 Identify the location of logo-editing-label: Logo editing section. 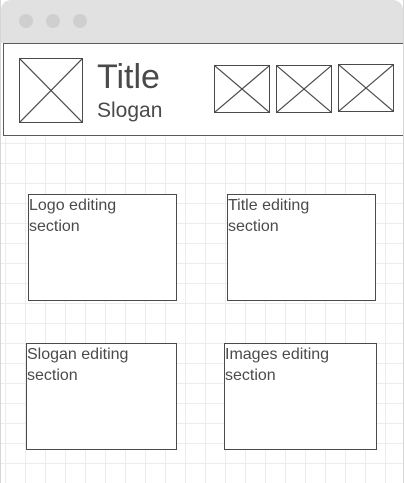
(73, 216).